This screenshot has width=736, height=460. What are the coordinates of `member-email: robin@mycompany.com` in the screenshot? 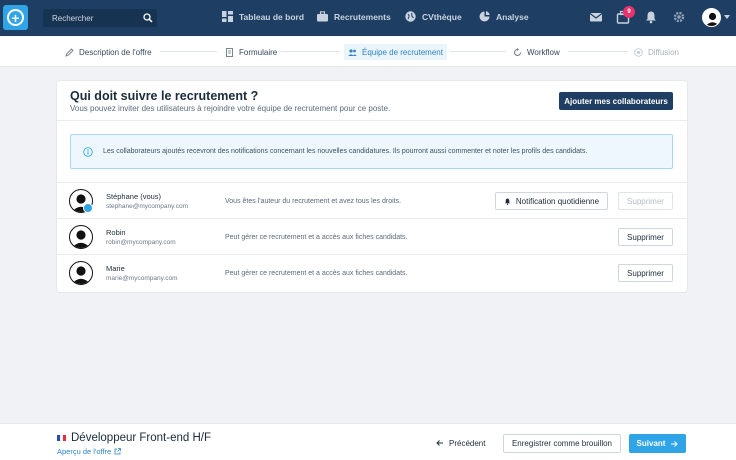 It's located at (141, 242).